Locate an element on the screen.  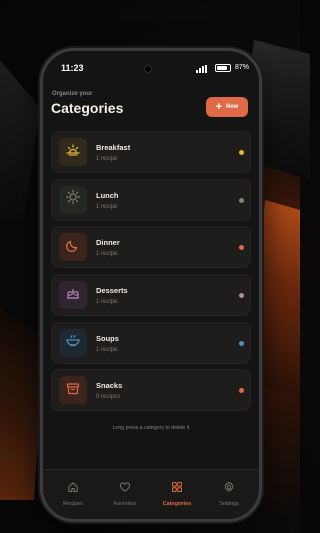
tab-label: Favorites is located at coordinates (125, 504).